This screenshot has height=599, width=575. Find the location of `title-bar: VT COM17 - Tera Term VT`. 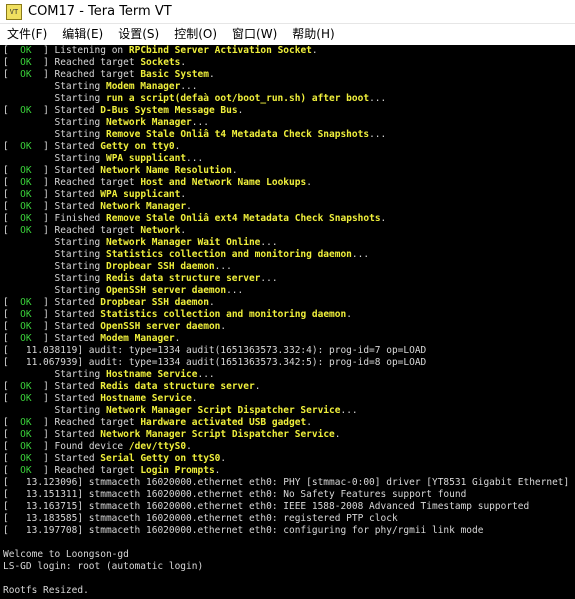

title-bar: VT COM17 - Tera Term VT is located at coordinates (287, 12).